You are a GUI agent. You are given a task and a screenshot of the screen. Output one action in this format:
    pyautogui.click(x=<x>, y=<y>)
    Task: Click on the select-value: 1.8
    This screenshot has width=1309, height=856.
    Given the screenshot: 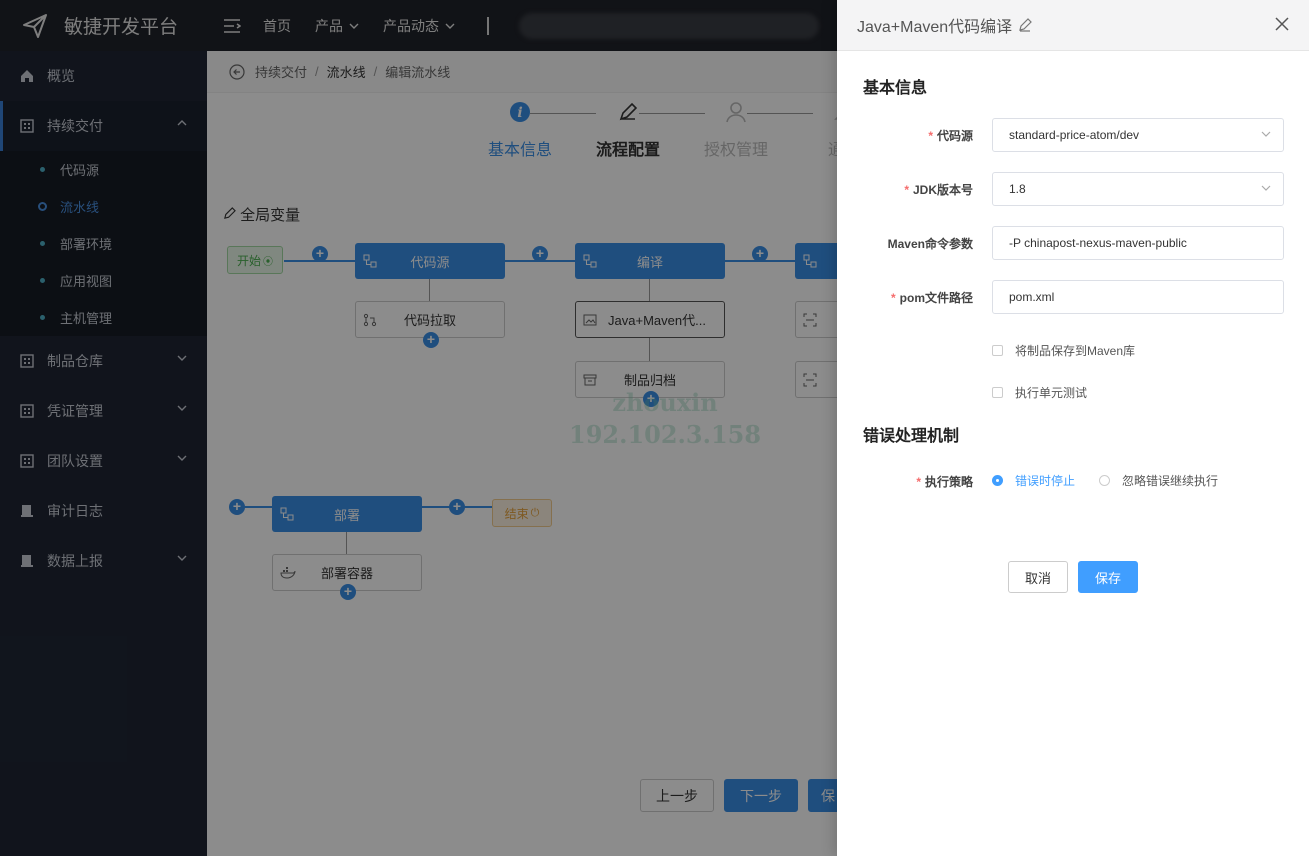 What is the action you would take?
    pyautogui.click(x=1017, y=189)
    